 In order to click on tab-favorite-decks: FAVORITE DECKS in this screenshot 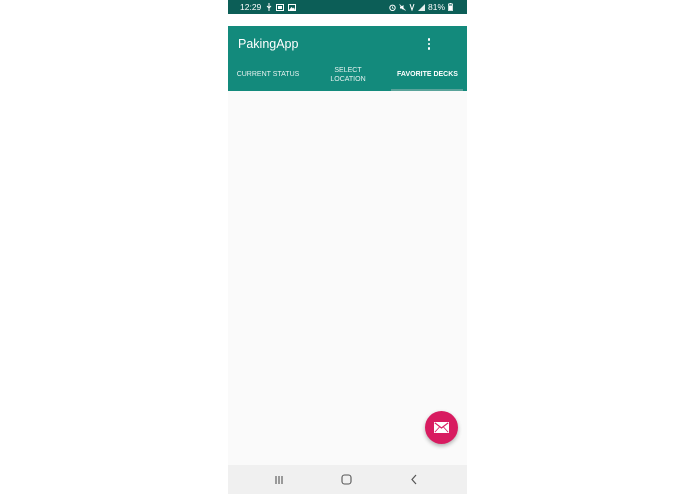, I will do `click(427, 75)`.